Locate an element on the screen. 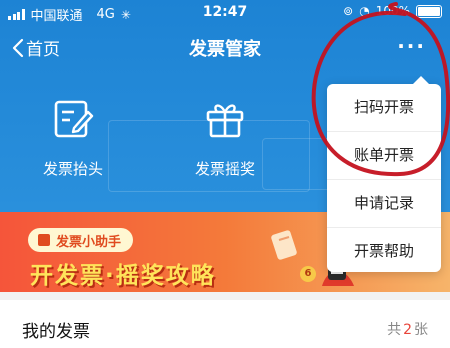  count-prefix: 共 is located at coordinates (394, 330).